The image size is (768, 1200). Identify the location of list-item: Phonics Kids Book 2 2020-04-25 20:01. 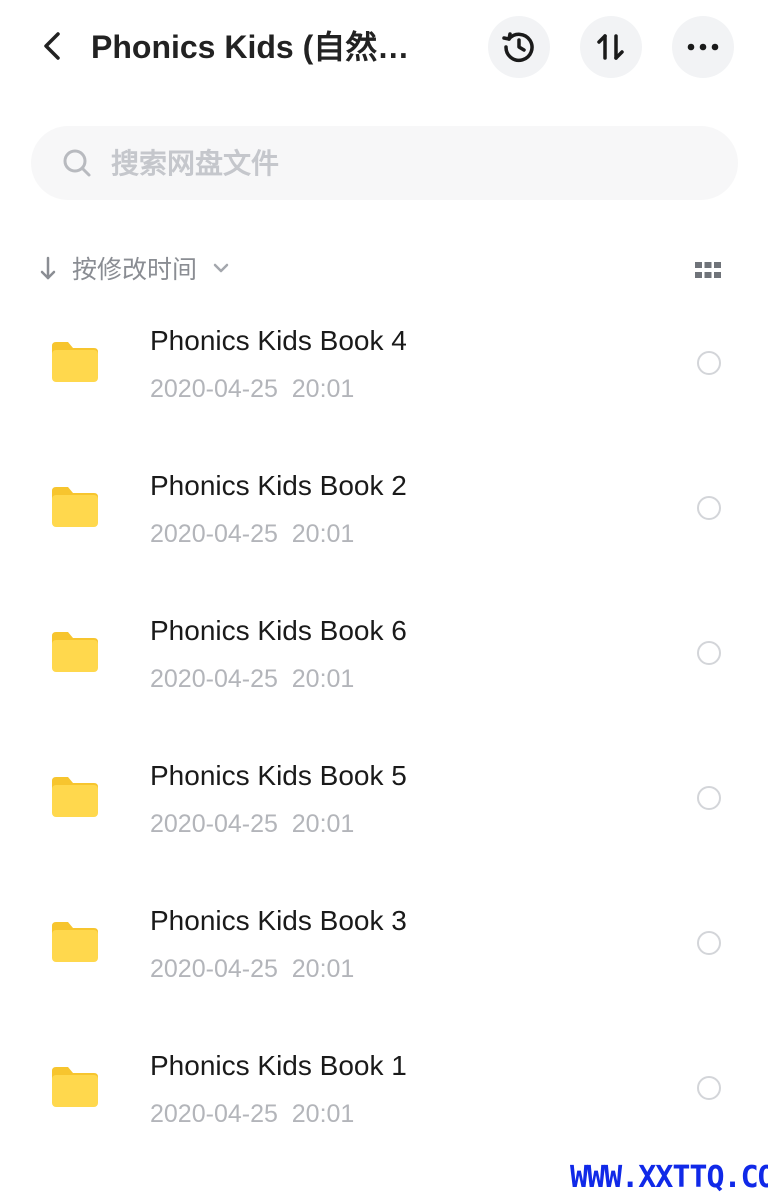
(384, 517).